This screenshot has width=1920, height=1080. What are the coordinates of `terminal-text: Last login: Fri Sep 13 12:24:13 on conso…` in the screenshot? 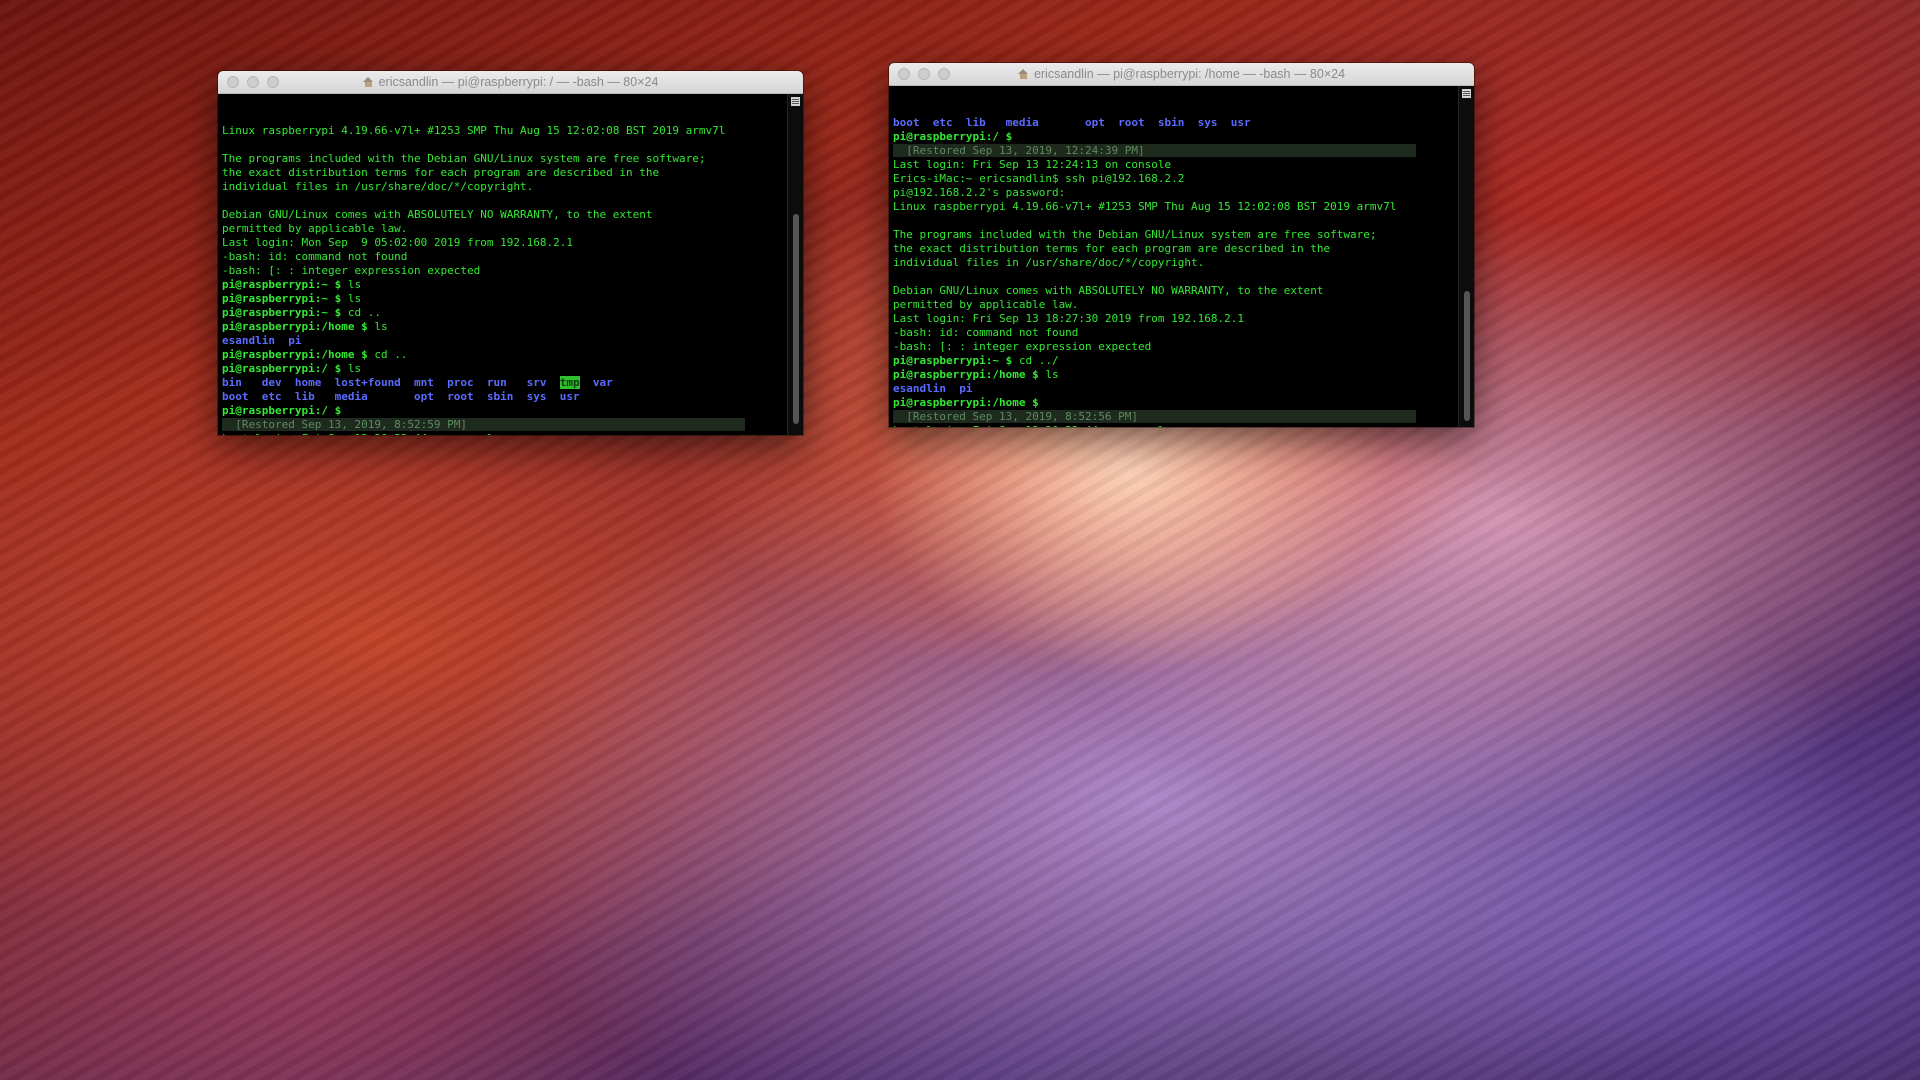 It's located at (1032, 164).